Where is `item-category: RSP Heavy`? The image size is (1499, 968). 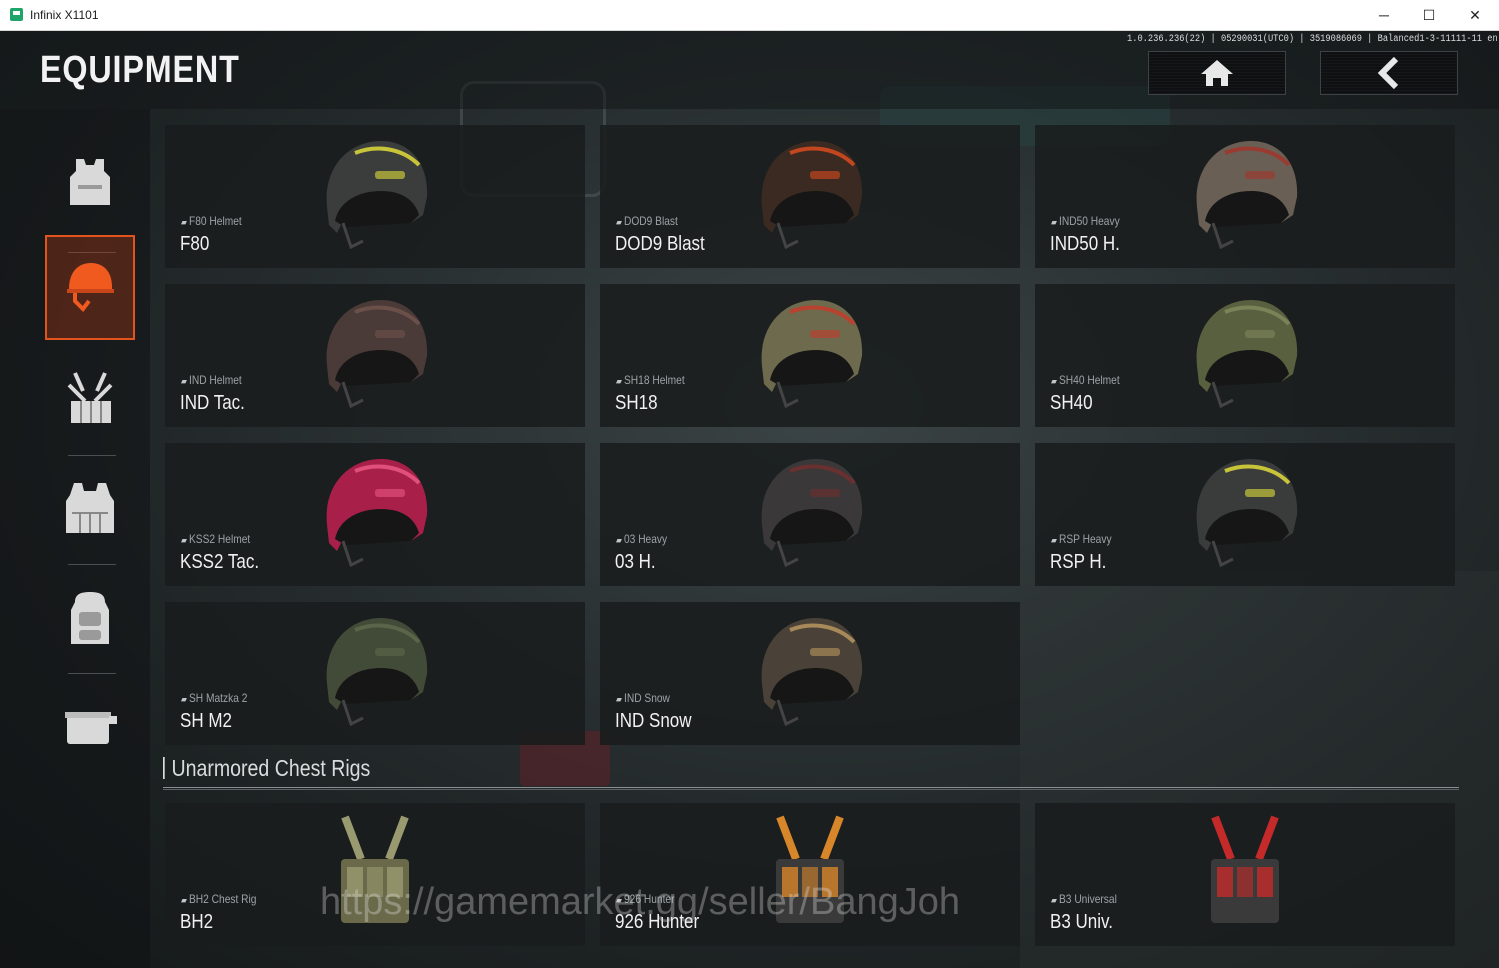 item-category: RSP Heavy is located at coordinates (1081, 539).